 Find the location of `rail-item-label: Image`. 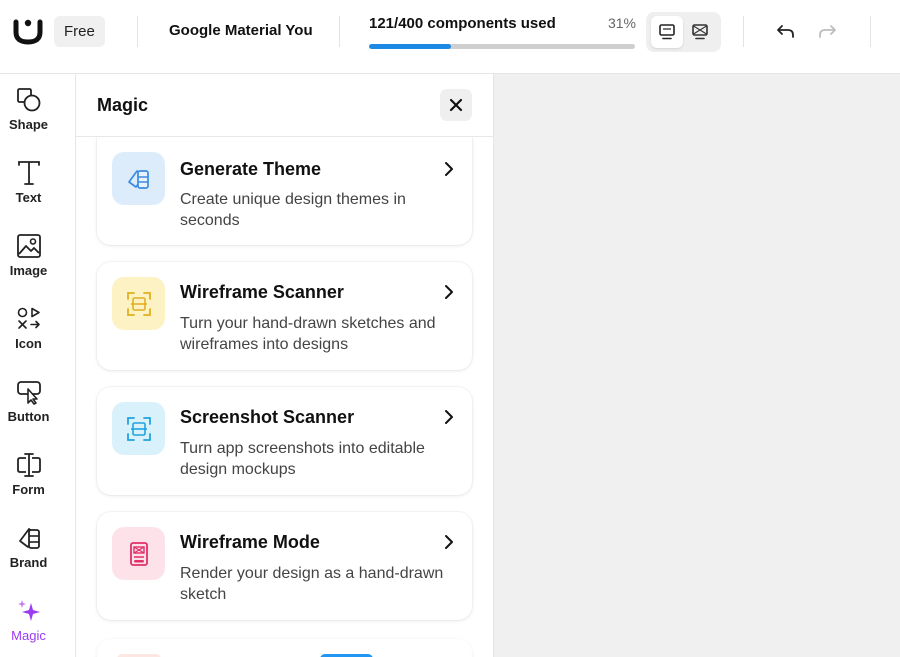

rail-item-label: Image is located at coordinates (28, 270).